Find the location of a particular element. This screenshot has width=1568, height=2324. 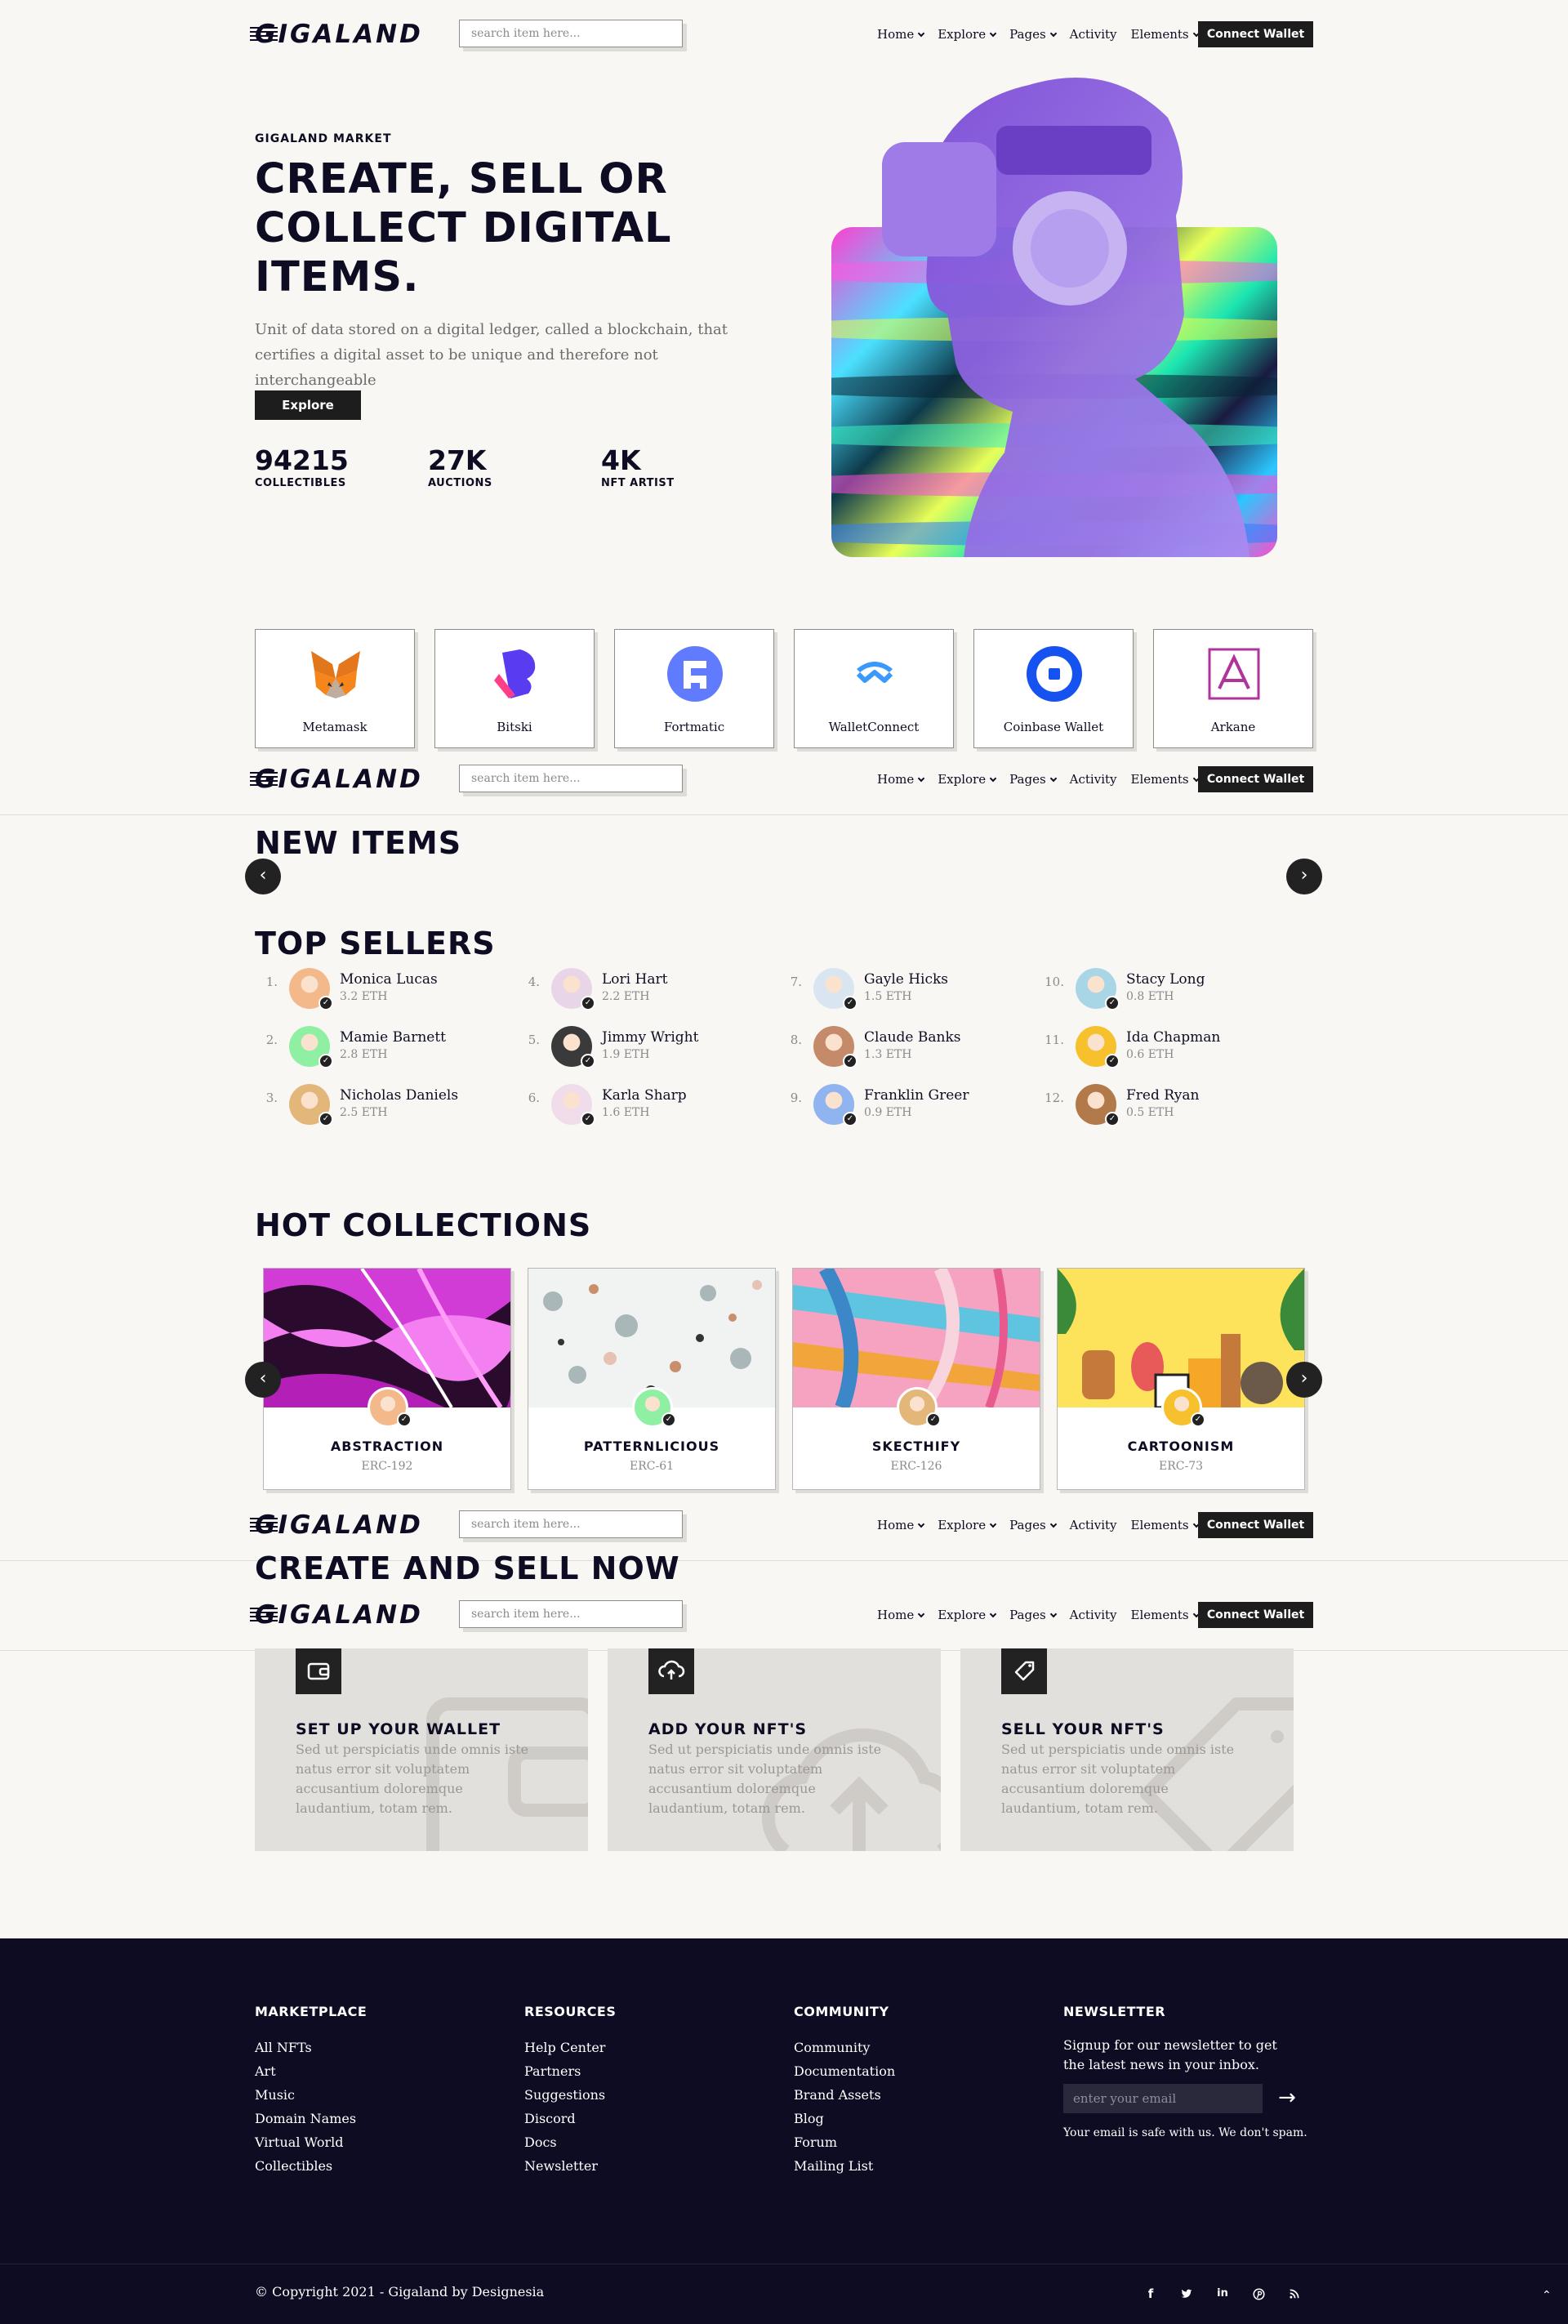

collection-card: ✓ Patternlicious ERC-61 is located at coordinates (652, 1379).